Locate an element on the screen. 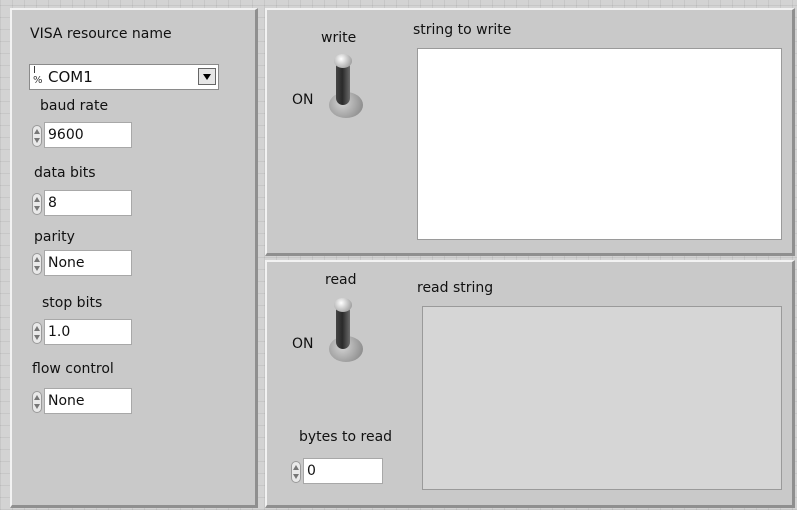 This screenshot has height=510, width=797. read-string-label: read string is located at coordinates (455, 288).